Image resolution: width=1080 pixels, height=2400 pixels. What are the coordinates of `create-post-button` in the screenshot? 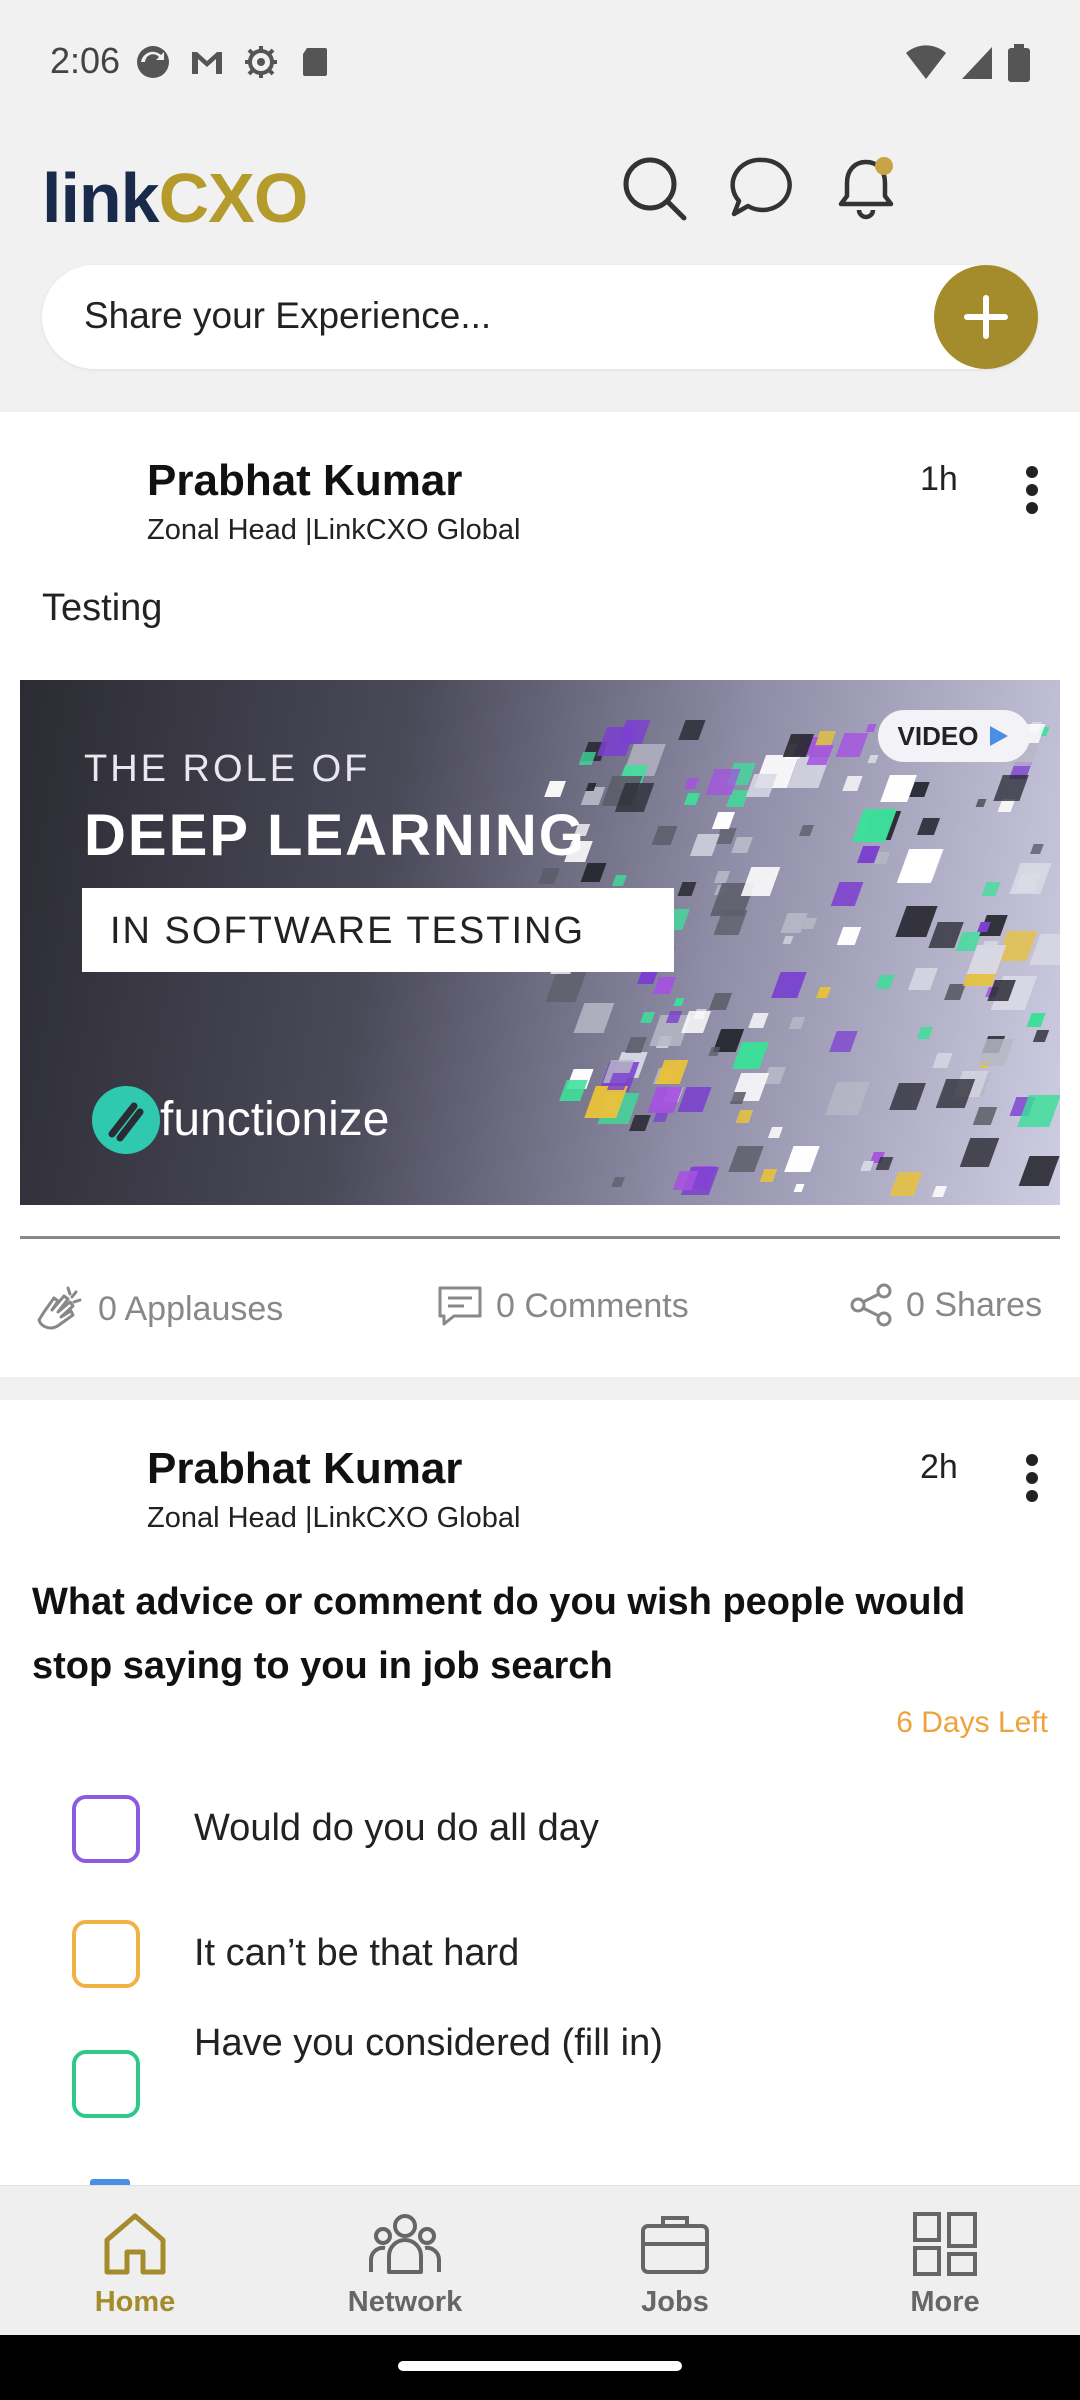 It's located at (986, 317).